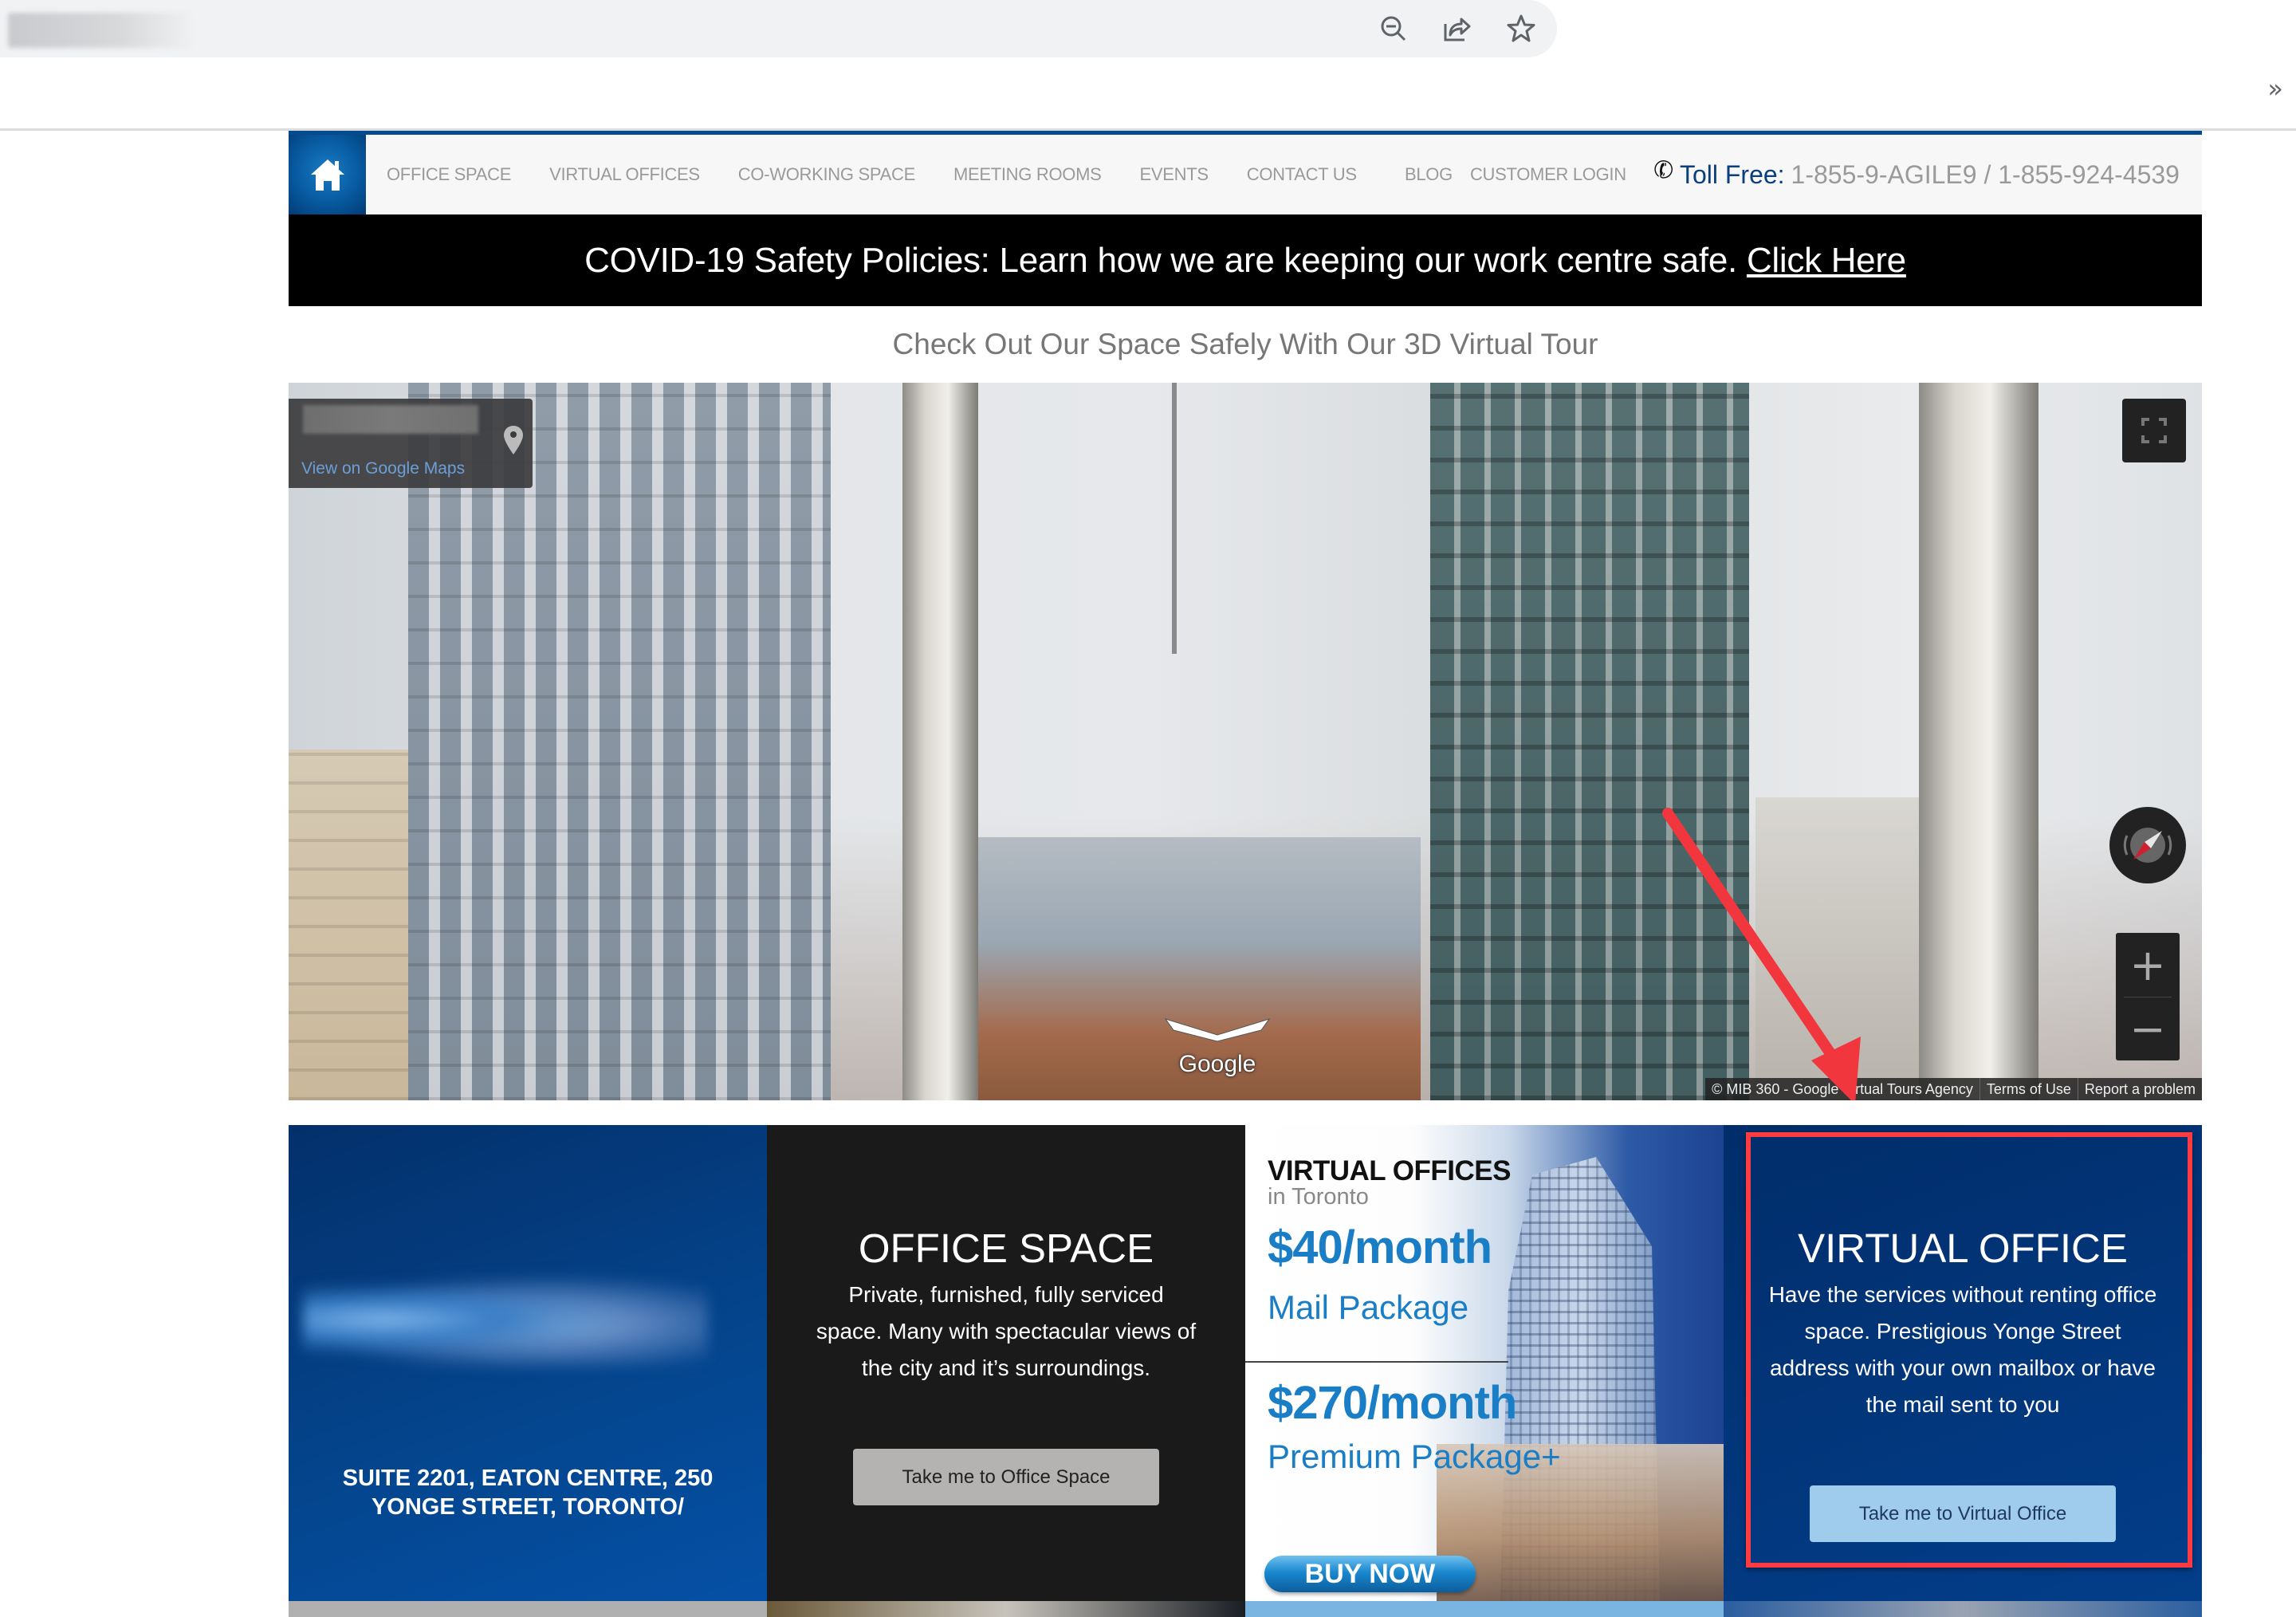  Describe the element at coordinates (411, 444) in the screenshot. I see `maps-info-card: View on Google Maps` at that location.